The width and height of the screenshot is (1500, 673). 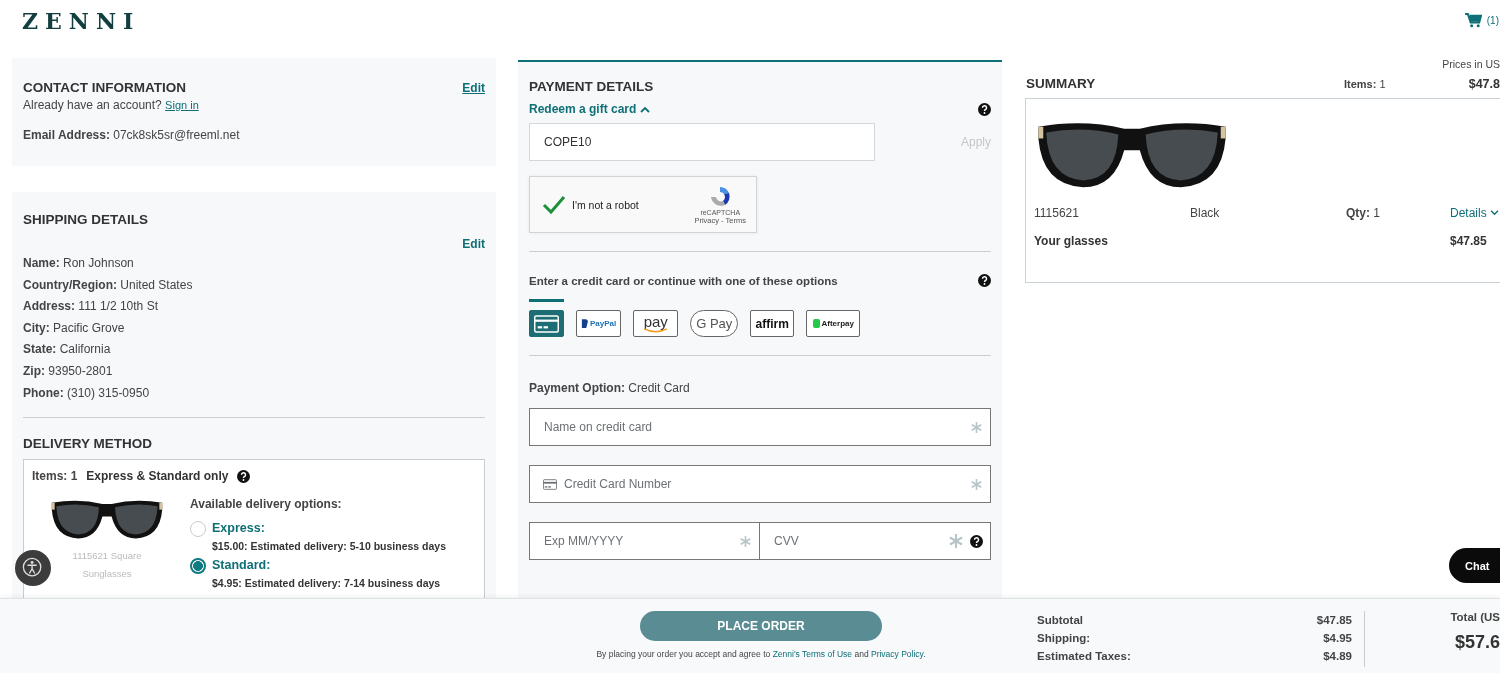 I want to click on text-field: Name on credit card, so click(x=760, y=426).